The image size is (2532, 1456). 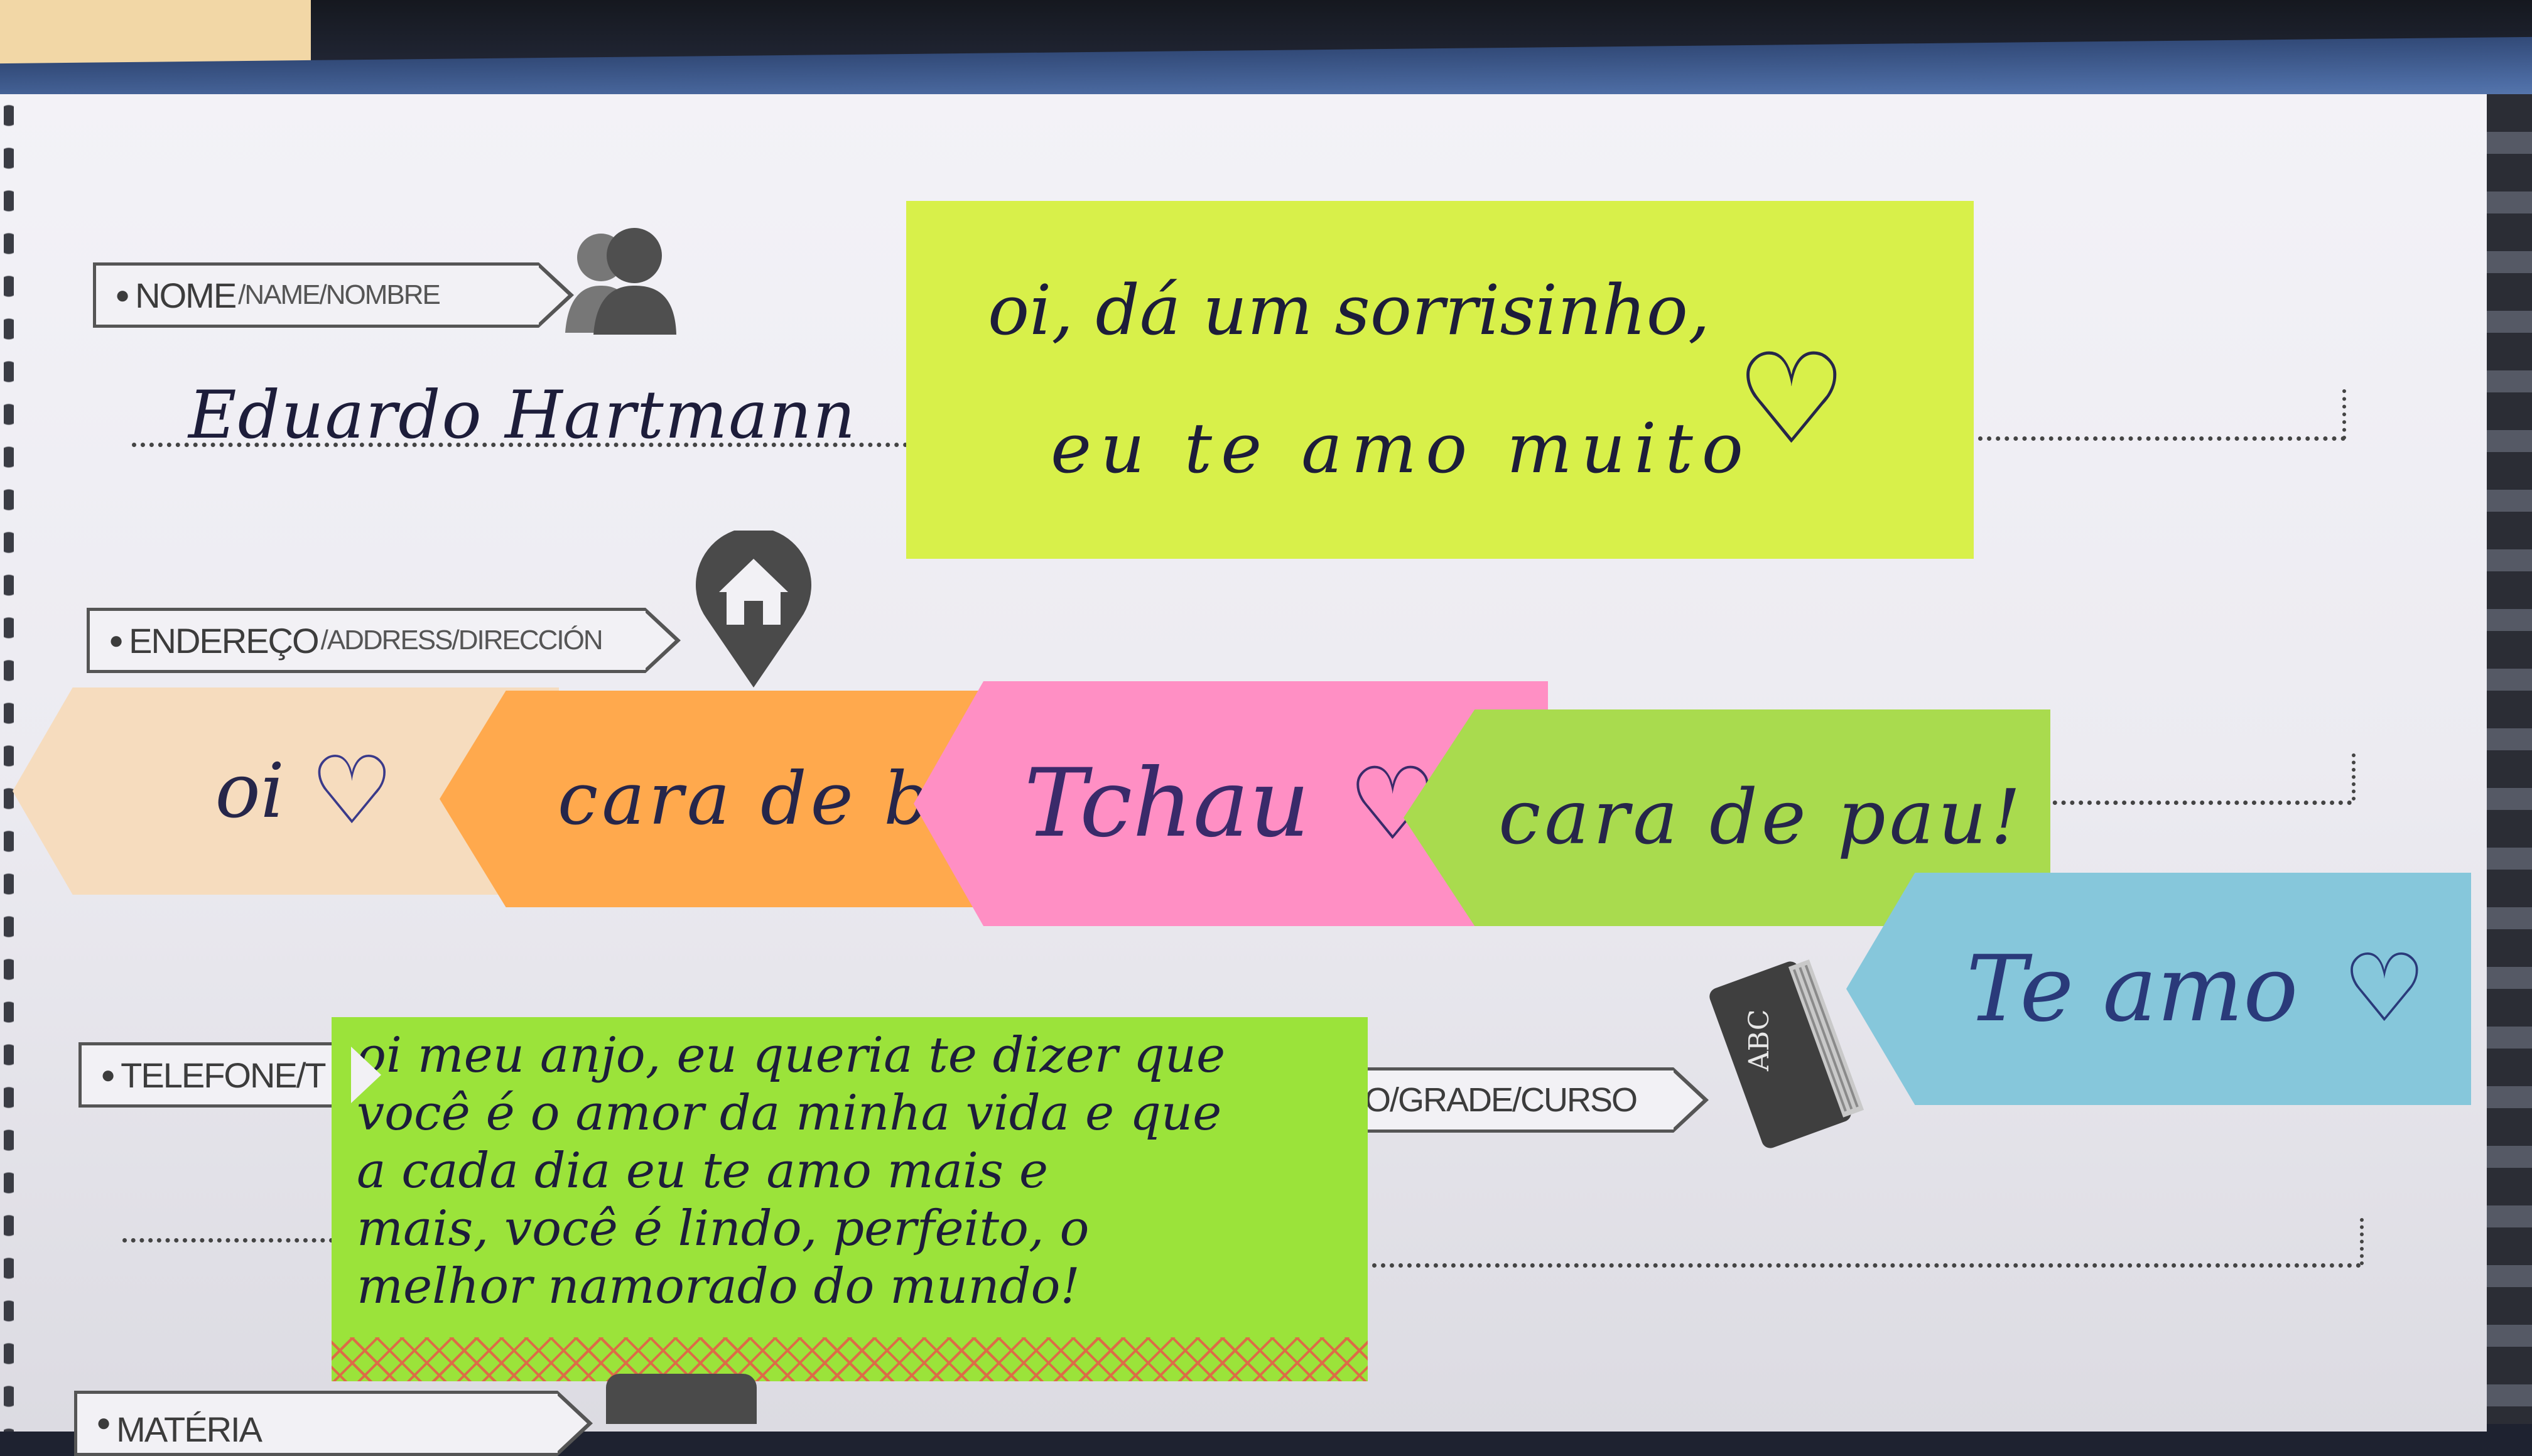 What do you see at coordinates (2132, 989) in the screenshot?
I see `flag-te-amo-text: Te amo` at bounding box center [2132, 989].